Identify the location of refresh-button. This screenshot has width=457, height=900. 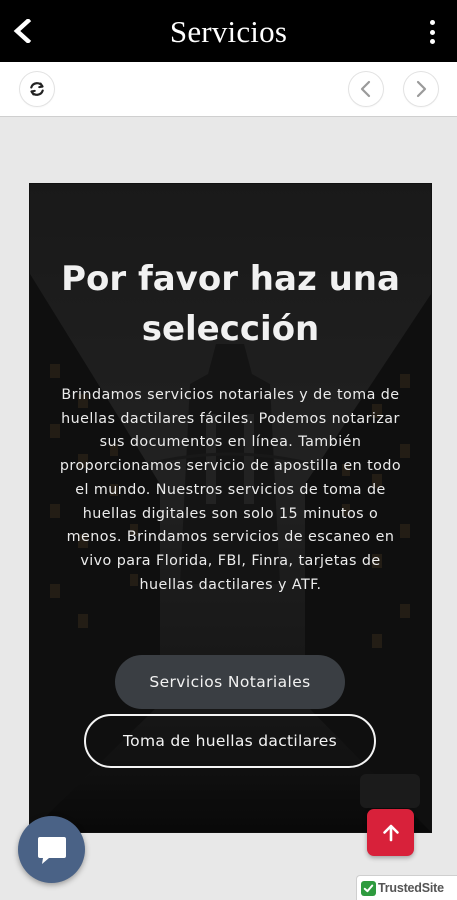
(37, 89).